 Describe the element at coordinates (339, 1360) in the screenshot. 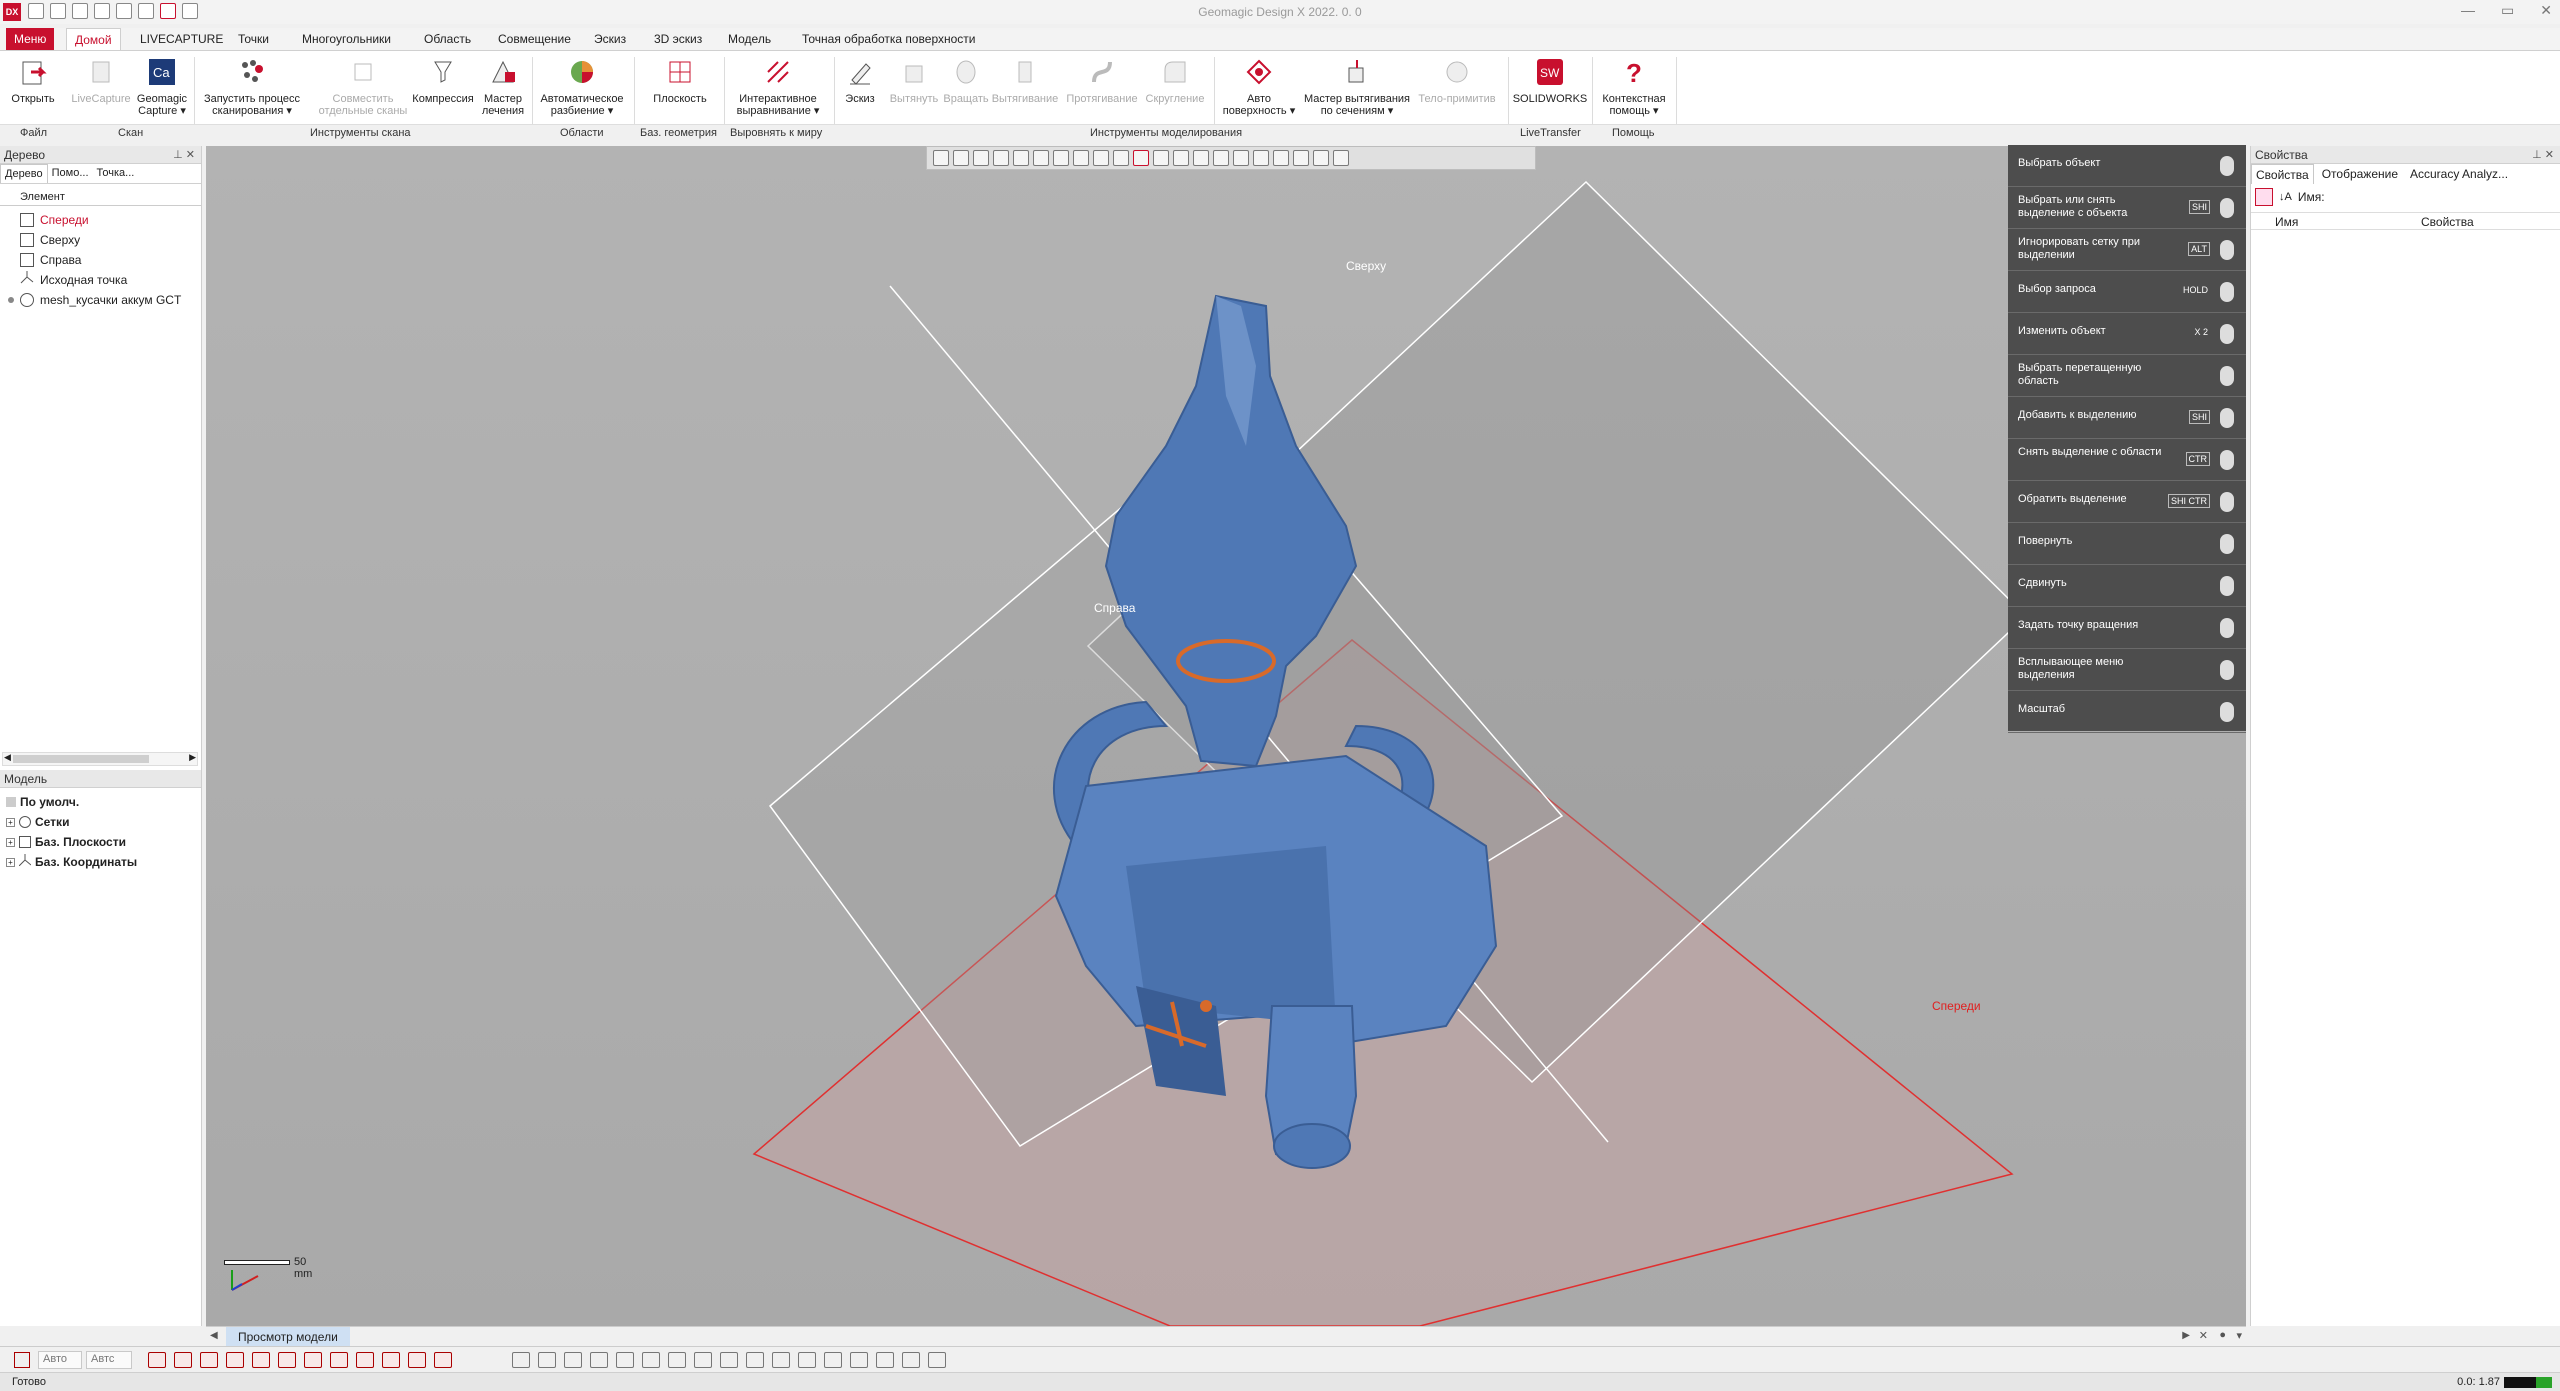

I see `filter-vertex-icon` at that location.